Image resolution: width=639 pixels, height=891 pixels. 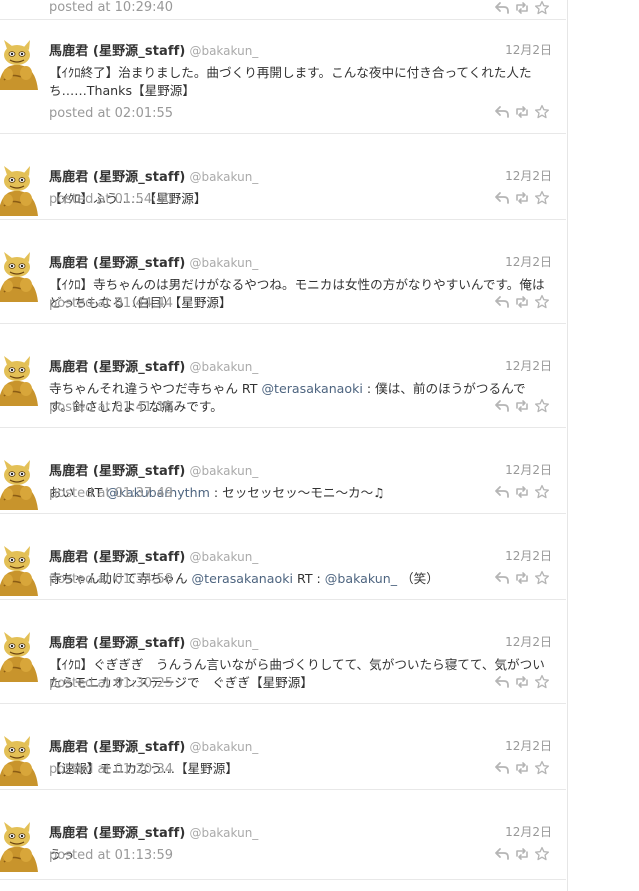 I want to click on text-segment: 寺ちゃんそれ違うやつだ寺ちゃん RT, so click(x=155, y=388).